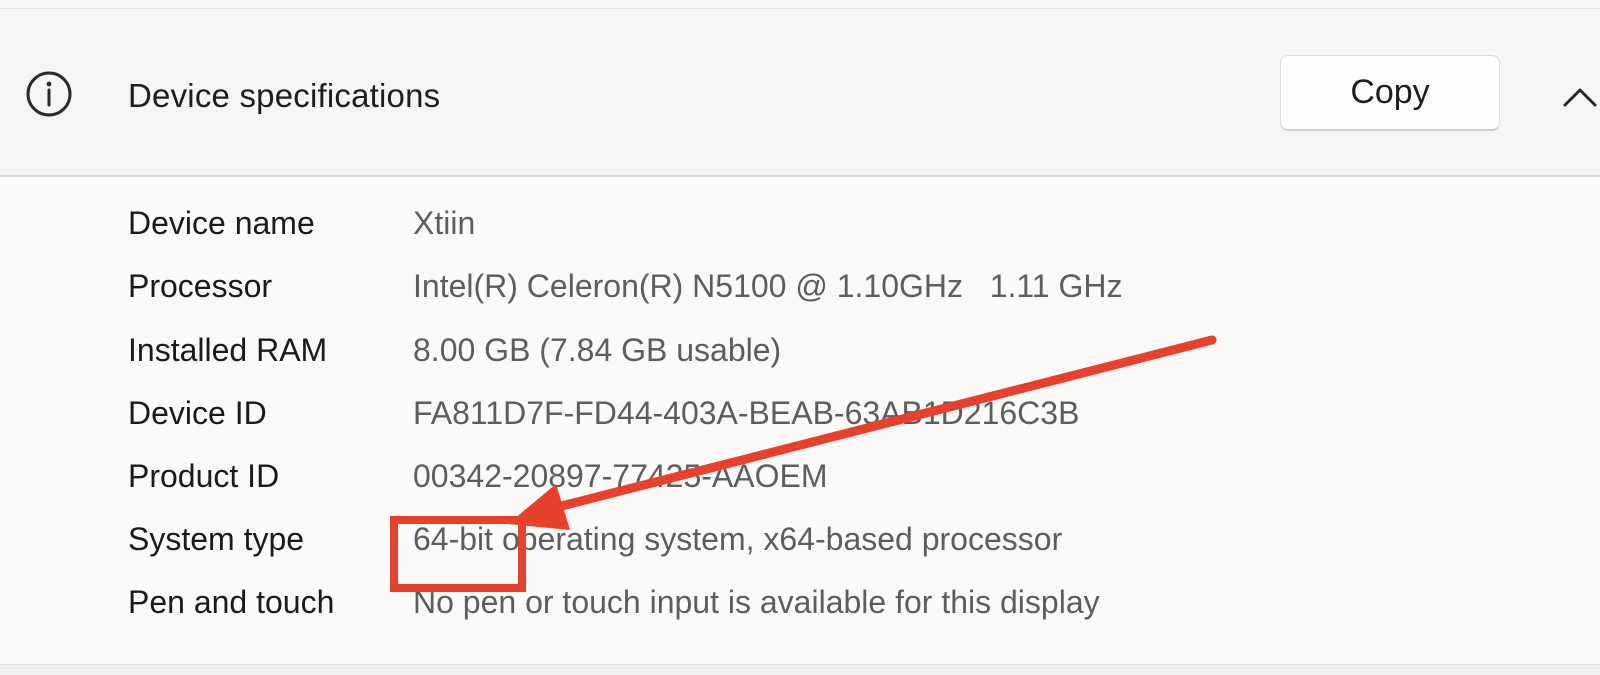 Image resolution: width=1600 pixels, height=675 pixels. Describe the element at coordinates (746, 413) in the screenshot. I see `spec-value: FA811D7F-FD44-403A-BEAB-63AB1D216C3B` at that location.